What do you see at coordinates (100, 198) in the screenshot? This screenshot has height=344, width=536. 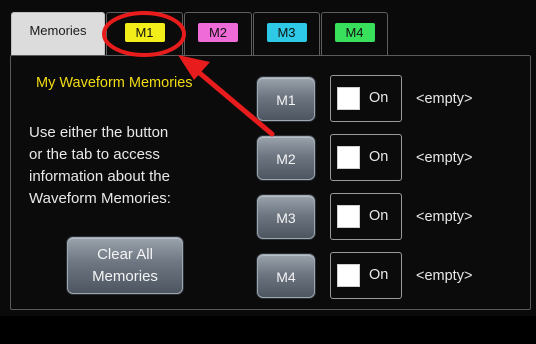 I see `help-line: Waveform Memories:` at bounding box center [100, 198].